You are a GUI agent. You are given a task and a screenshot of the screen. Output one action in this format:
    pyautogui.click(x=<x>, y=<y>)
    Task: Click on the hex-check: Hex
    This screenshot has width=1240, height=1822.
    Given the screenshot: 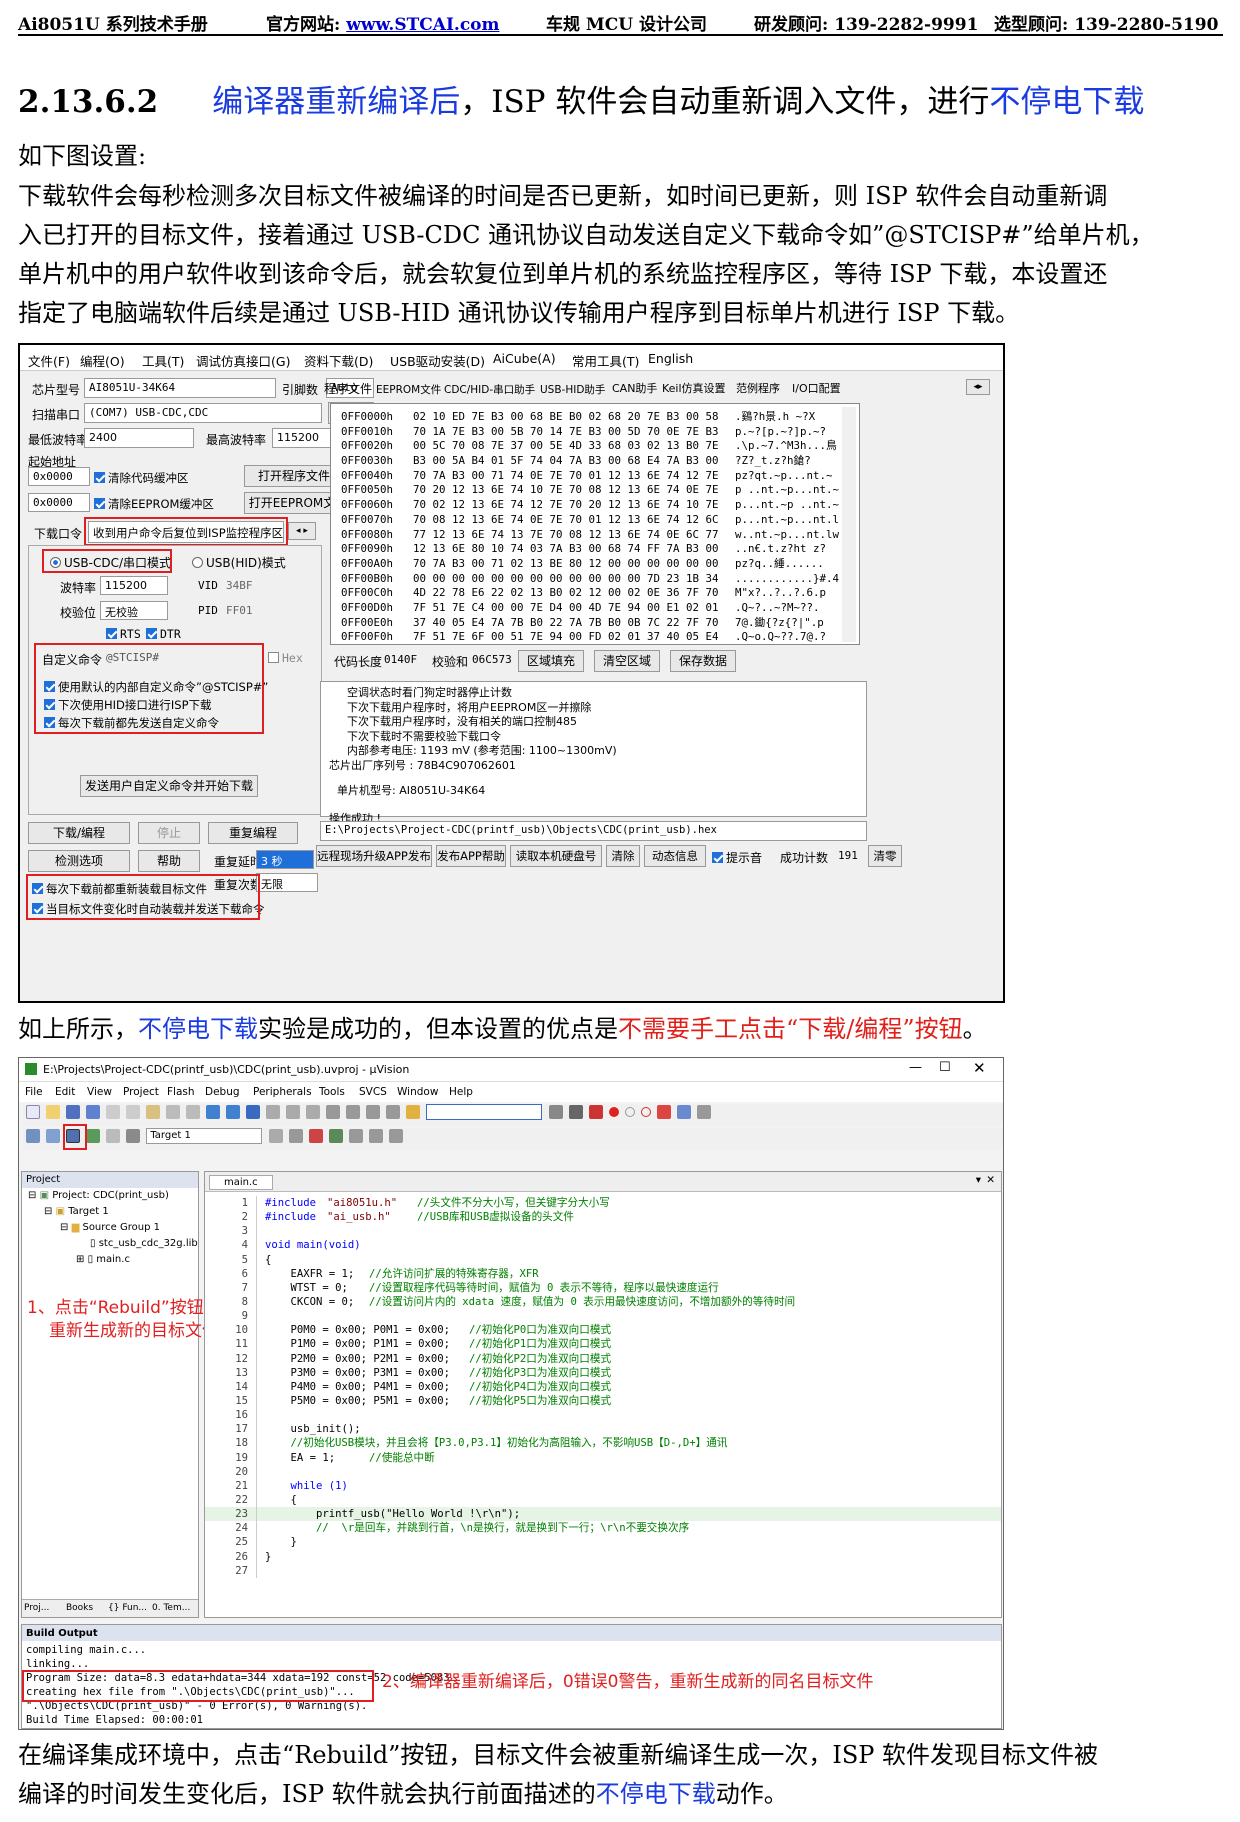 What is the action you would take?
    pyautogui.click(x=285, y=658)
    